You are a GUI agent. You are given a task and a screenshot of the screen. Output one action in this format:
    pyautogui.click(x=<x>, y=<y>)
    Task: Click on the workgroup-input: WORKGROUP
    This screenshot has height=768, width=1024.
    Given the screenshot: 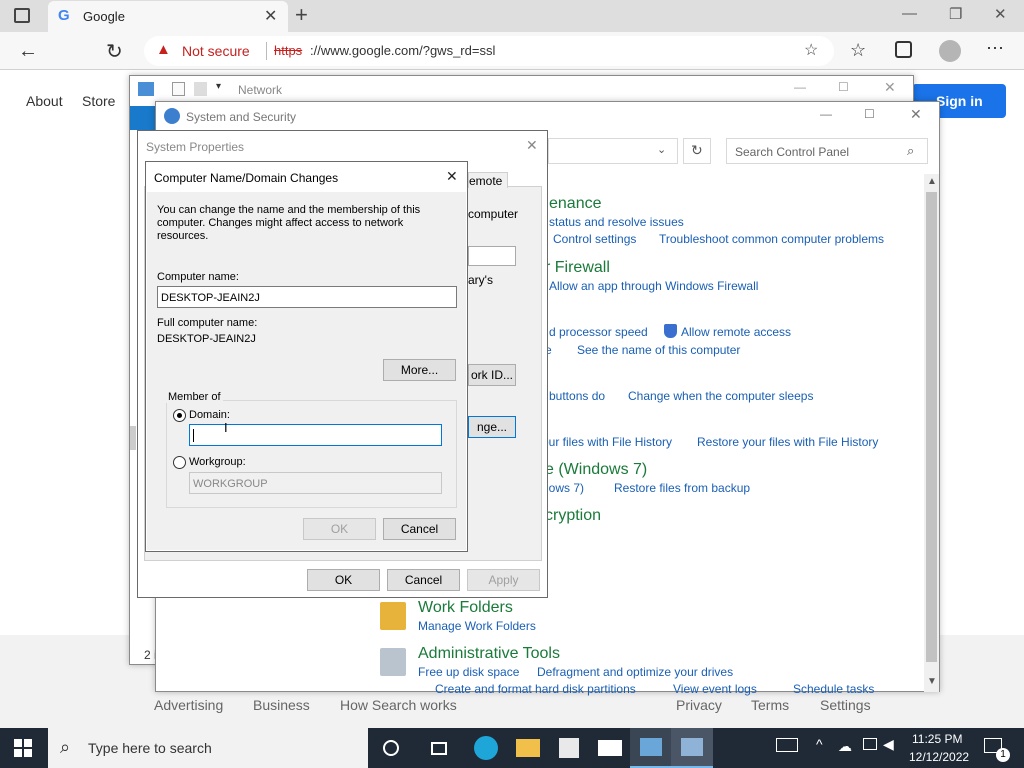 What is the action you would take?
    pyautogui.click(x=315, y=483)
    